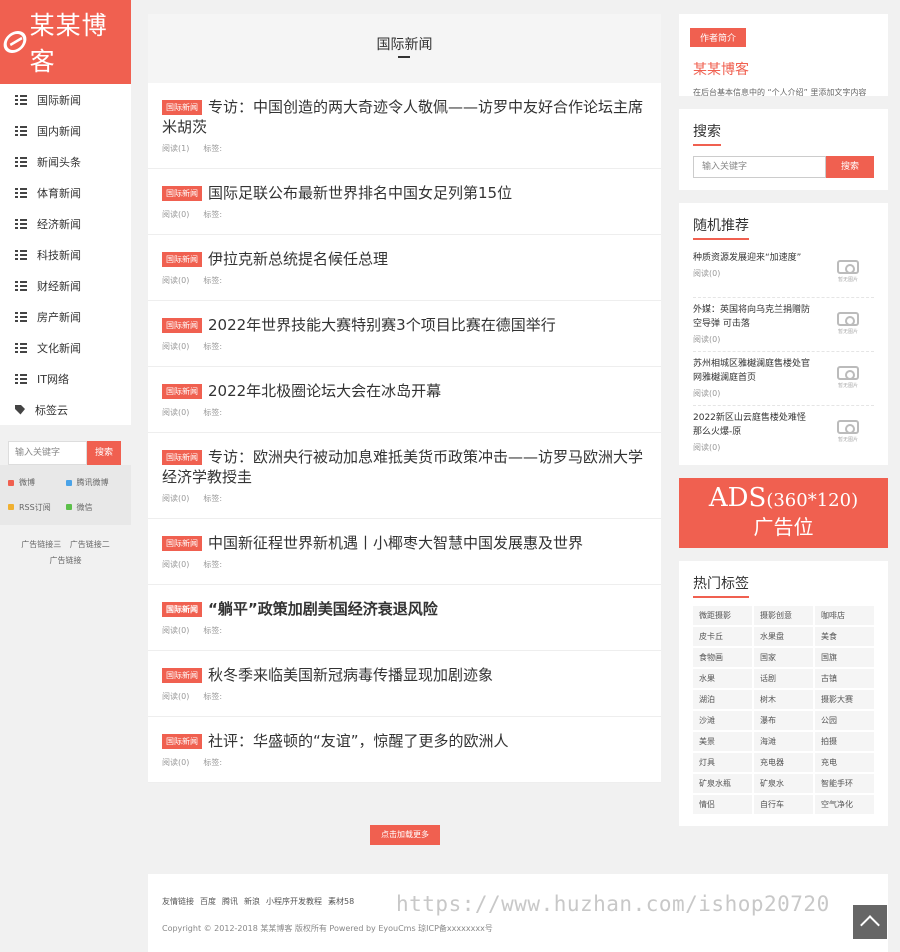  What do you see at coordinates (722, 615) in the screenshot?
I see `tag-link: 微距摄影` at bounding box center [722, 615].